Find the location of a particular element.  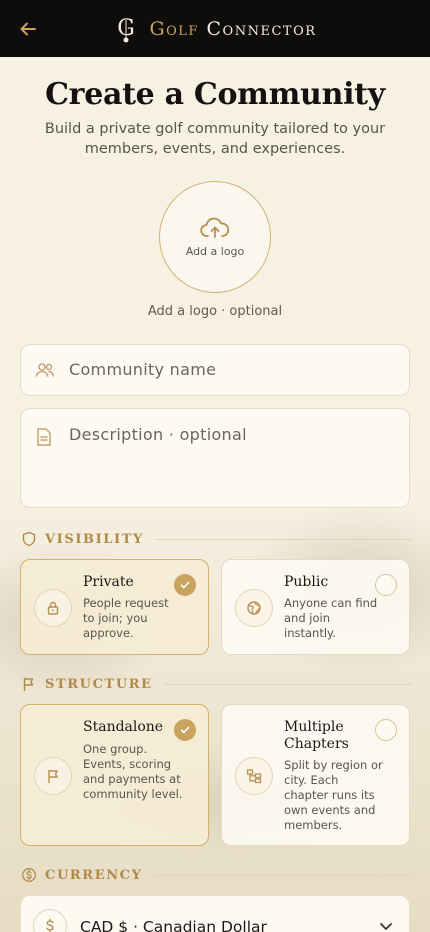

option-title: Multiple Chapters is located at coordinates (316, 735).